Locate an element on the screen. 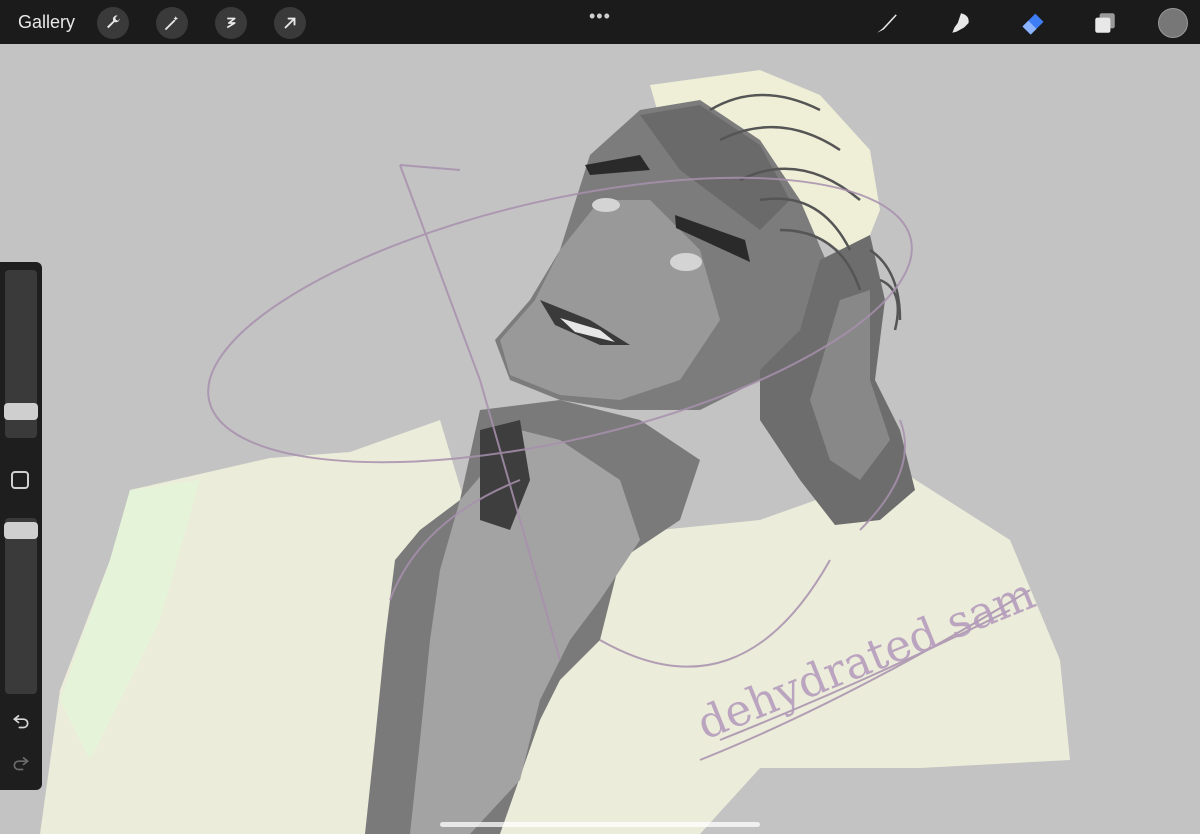 The image size is (1200, 834). actions-button is located at coordinates (113, 23).